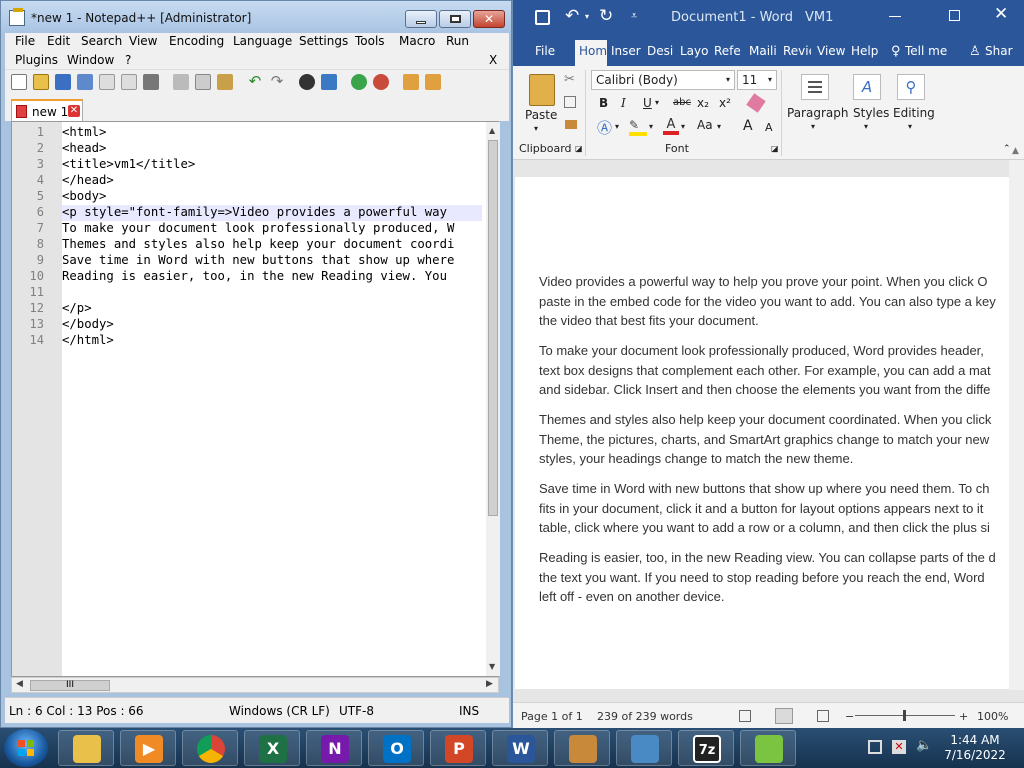  Describe the element at coordinates (545, 51) in the screenshot. I see `tab-file: File` at that location.